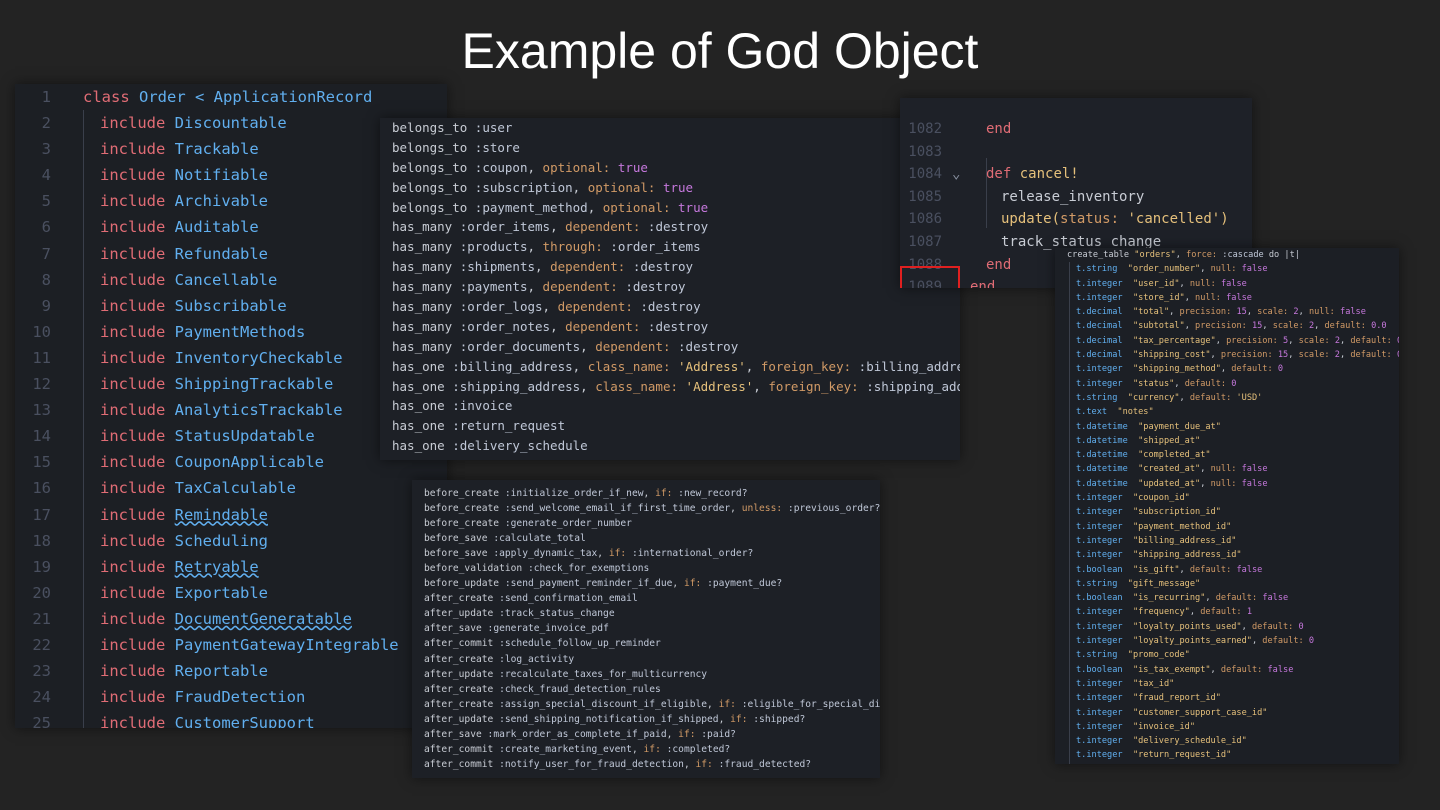 This screenshot has width=1440, height=810. Describe the element at coordinates (1182, 755) in the screenshot. I see `column-name: "return_request_id"` at that location.